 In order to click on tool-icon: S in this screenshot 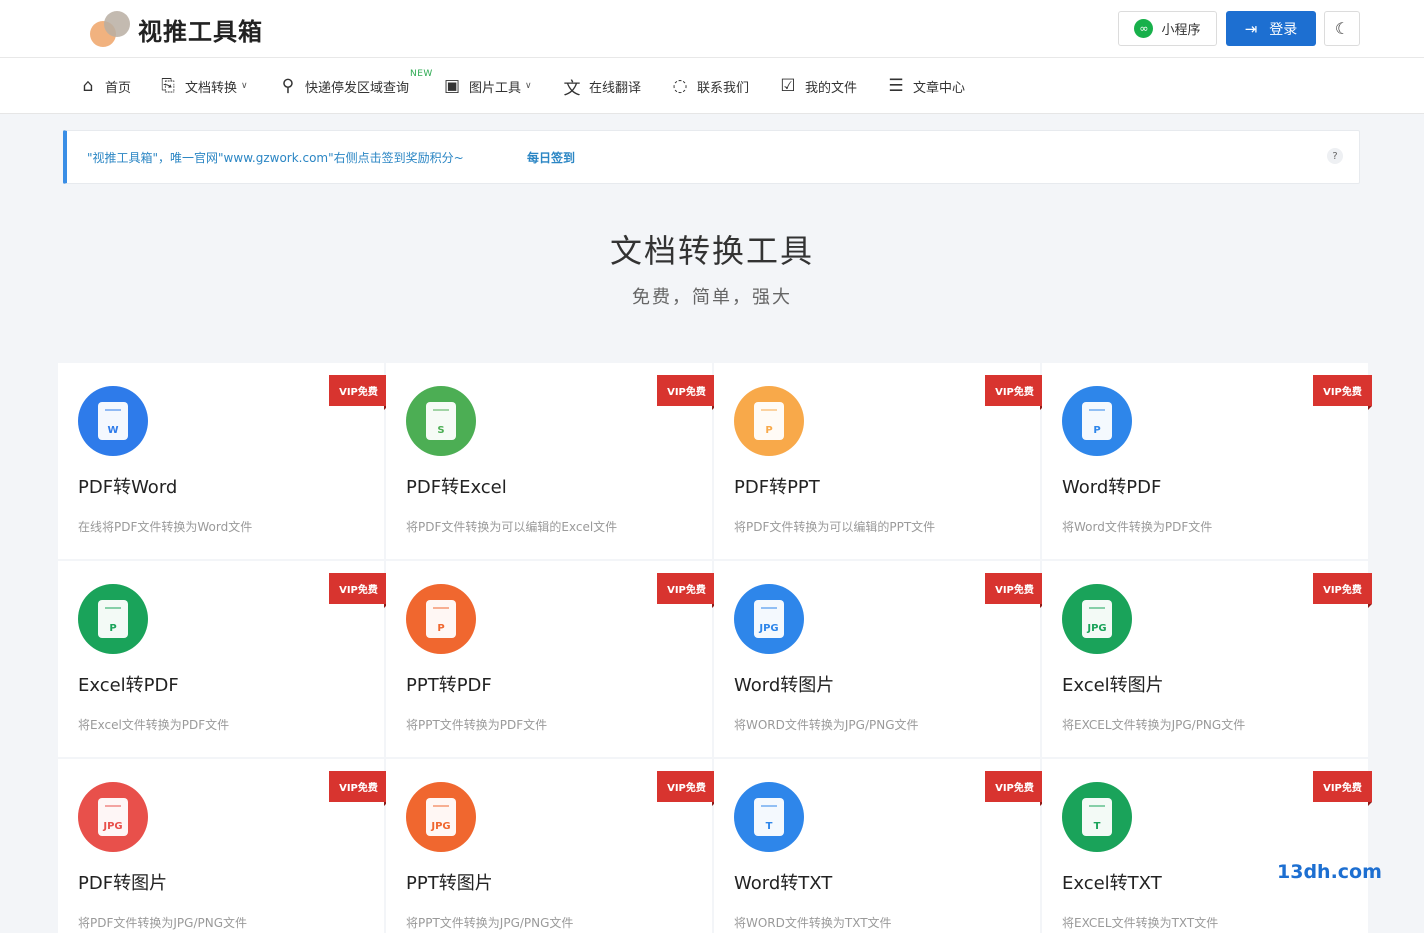, I will do `click(441, 421)`.